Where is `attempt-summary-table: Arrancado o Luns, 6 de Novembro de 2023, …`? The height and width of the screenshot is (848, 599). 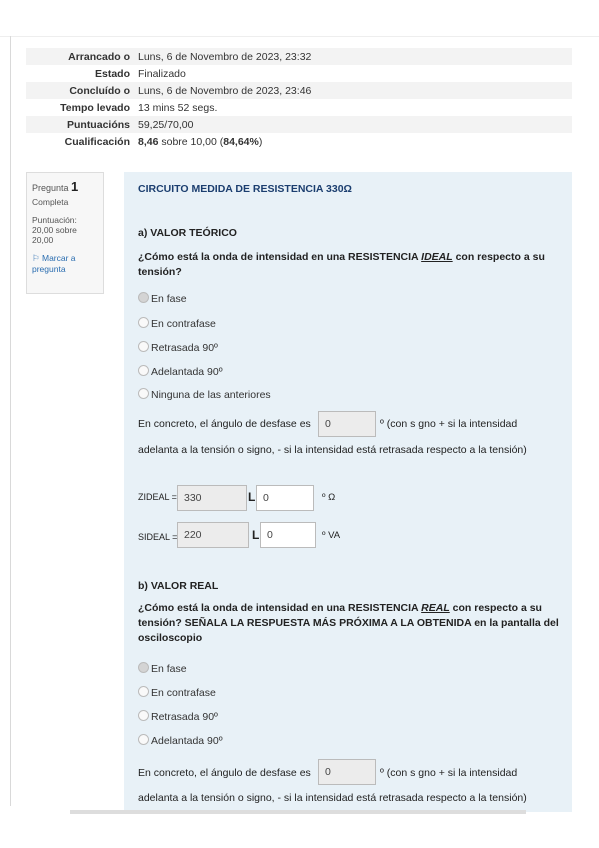 attempt-summary-table: Arrancado o Luns, 6 de Novembro de 2023, … is located at coordinates (299, 99).